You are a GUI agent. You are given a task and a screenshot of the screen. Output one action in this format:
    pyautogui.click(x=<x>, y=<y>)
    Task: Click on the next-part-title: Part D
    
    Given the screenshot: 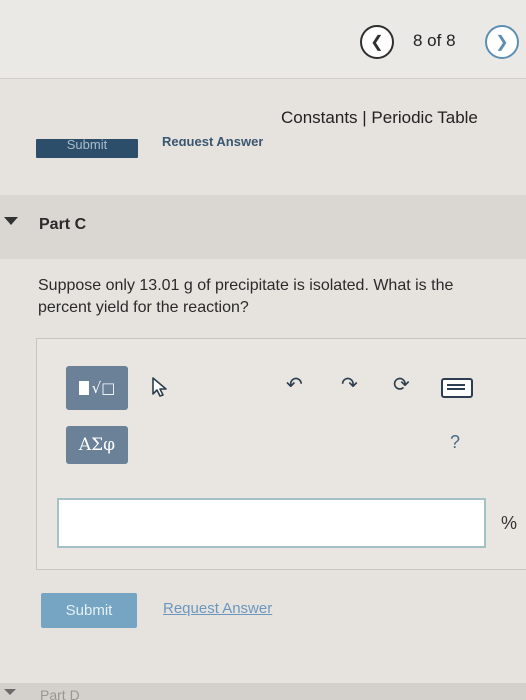 What is the action you would take?
    pyautogui.click(x=60, y=693)
    